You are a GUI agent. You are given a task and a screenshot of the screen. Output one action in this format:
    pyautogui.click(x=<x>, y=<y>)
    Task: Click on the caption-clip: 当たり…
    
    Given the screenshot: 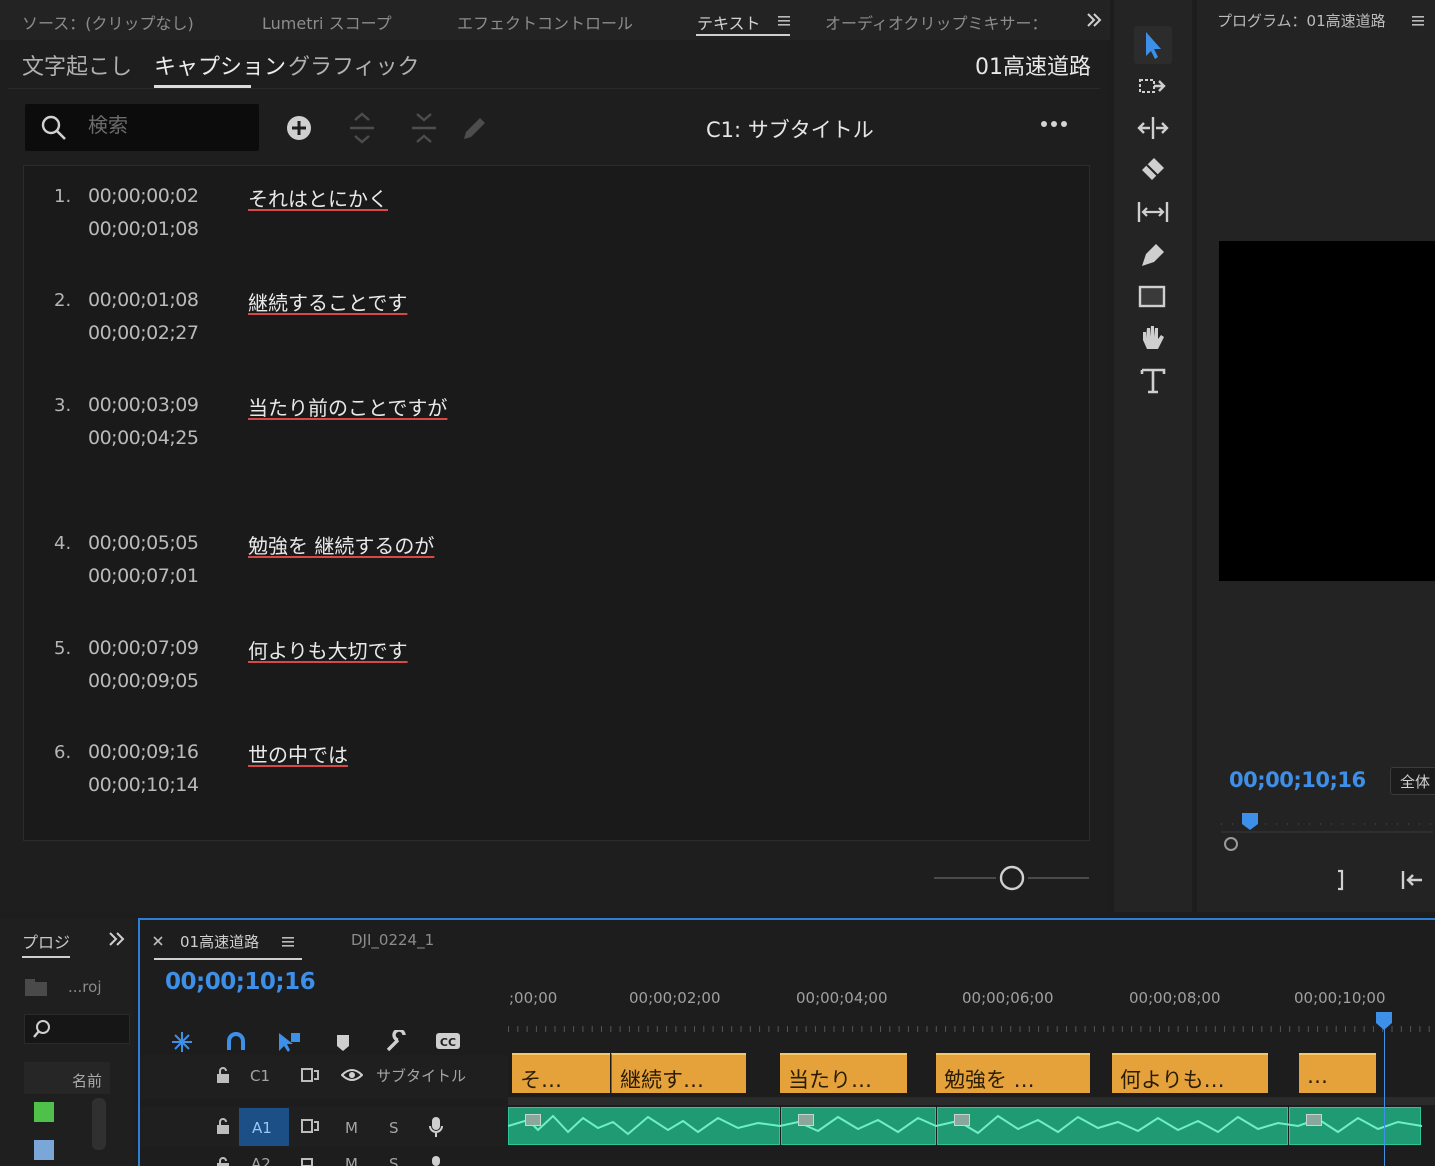 What is the action you would take?
    pyautogui.click(x=843, y=1073)
    